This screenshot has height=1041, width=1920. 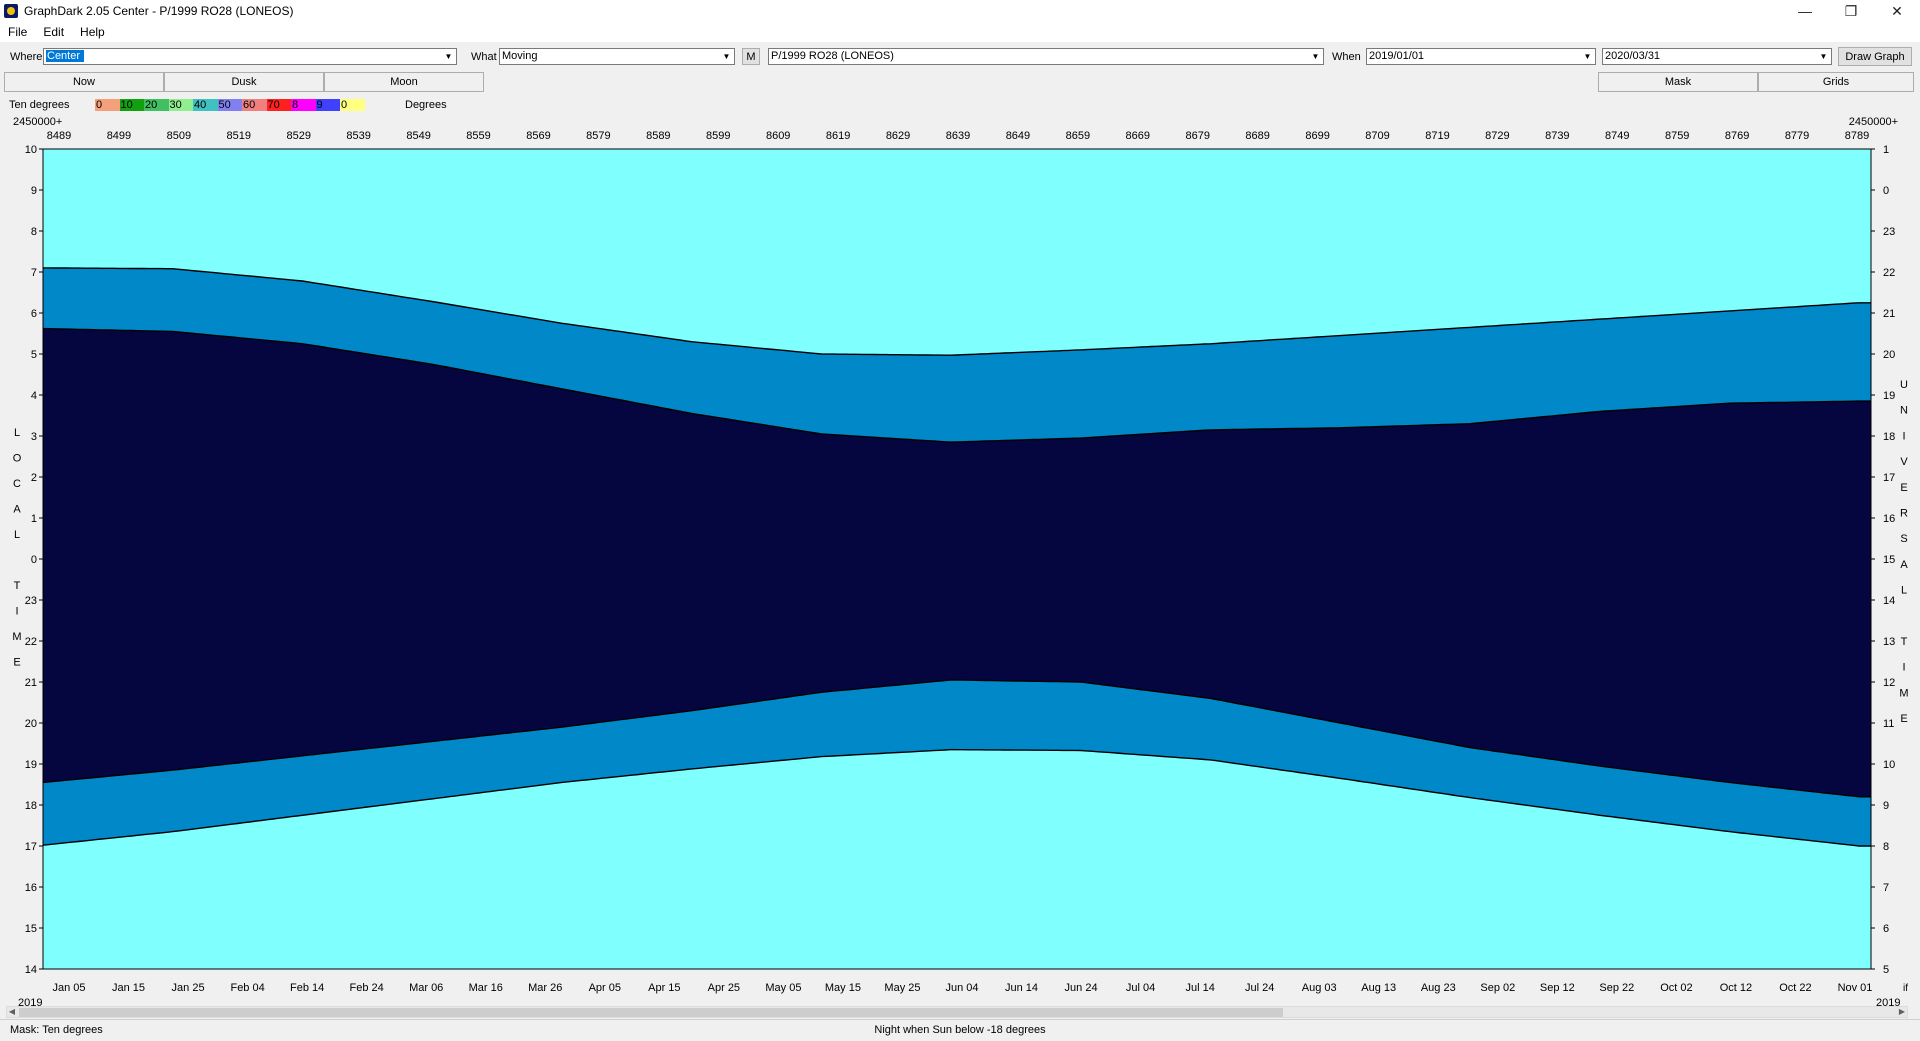 I want to click on what-value: Moving, so click(x=520, y=56).